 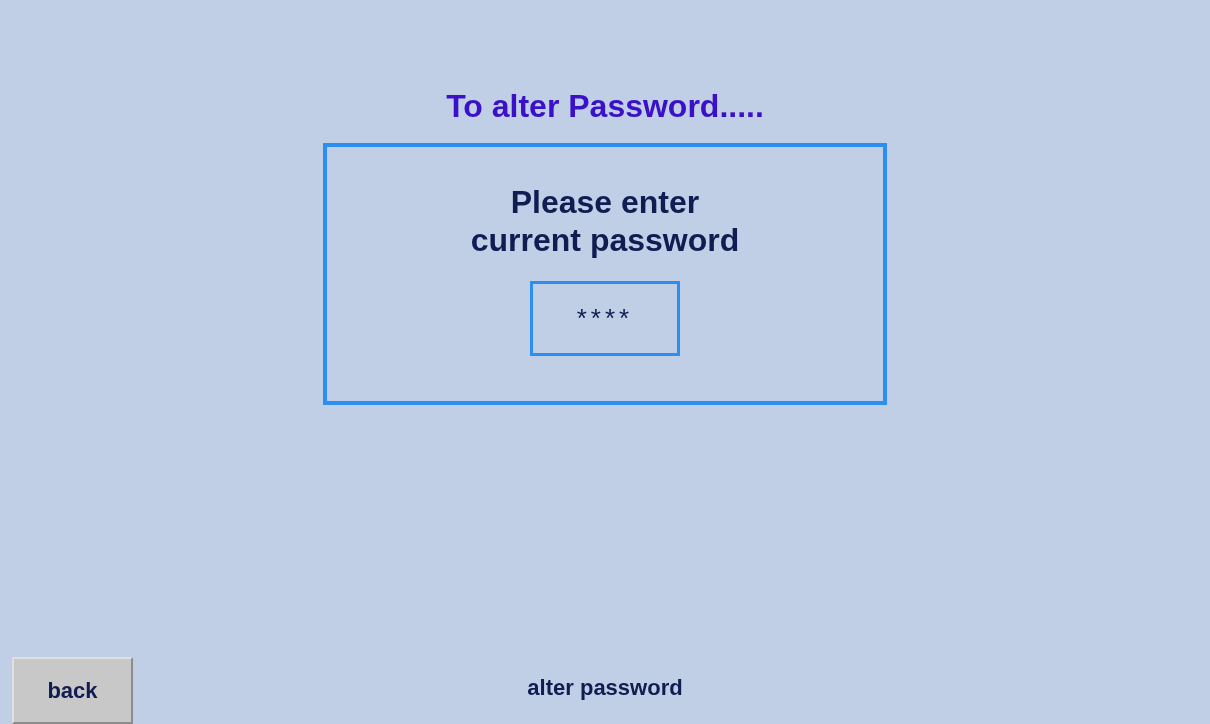 What do you see at coordinates (605, 688) in the screenshot?
I see `screen-name: alter password` at bounding box center [605, 688].